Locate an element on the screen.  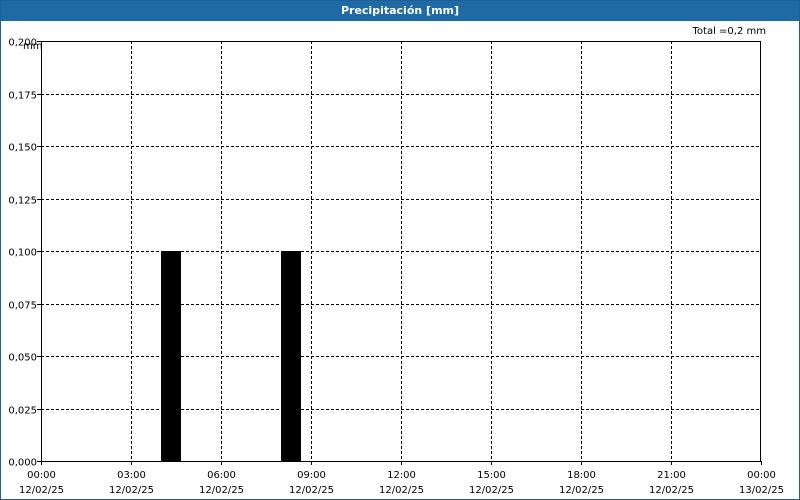
y-tick-label: 0,050 is located at coordinates (22, 358).